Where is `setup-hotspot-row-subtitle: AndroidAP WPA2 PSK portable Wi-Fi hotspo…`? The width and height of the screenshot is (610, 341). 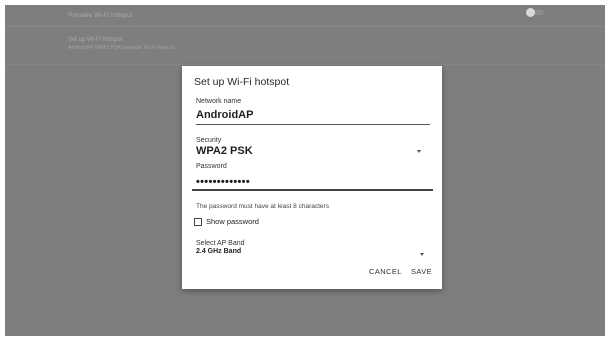
setup-hotspot-row-subtitle: AndroidAP WPA2 PSK portable Wi-Fi hotspo… is located at coordinates (121, 48).